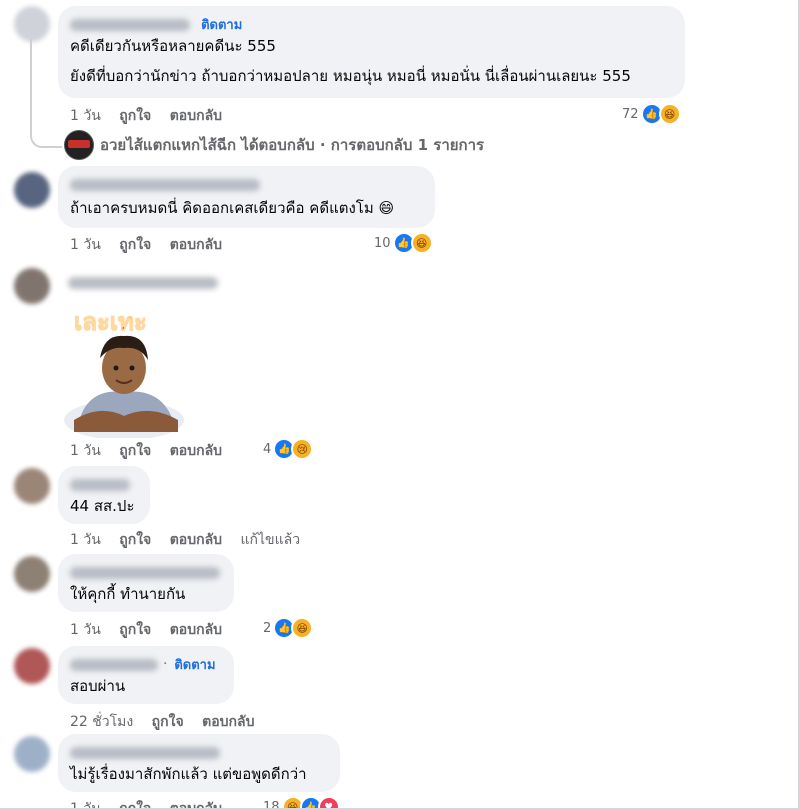 This screenshot has width=800, height=810. What do you see at coordinates (288, 449) in the screenshot?
I see `reaction-summary: 4 👍 😢` at bounding box center [288, 449].